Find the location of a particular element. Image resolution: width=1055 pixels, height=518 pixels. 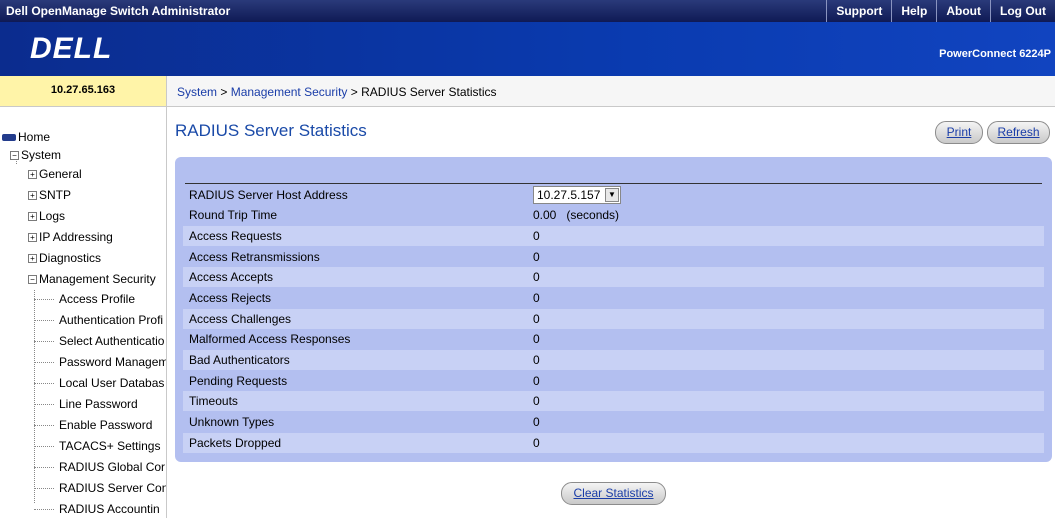

refresh-button: Refresh is located at coordinates (1018, 132).